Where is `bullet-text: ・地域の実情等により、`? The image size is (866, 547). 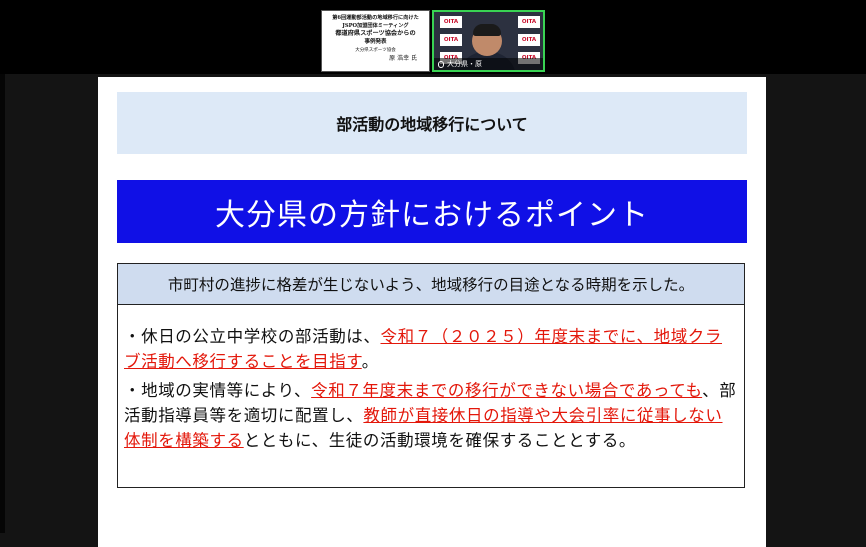
bullet-text: ・地域の実情等により、 is located at coordinates (218, 390).